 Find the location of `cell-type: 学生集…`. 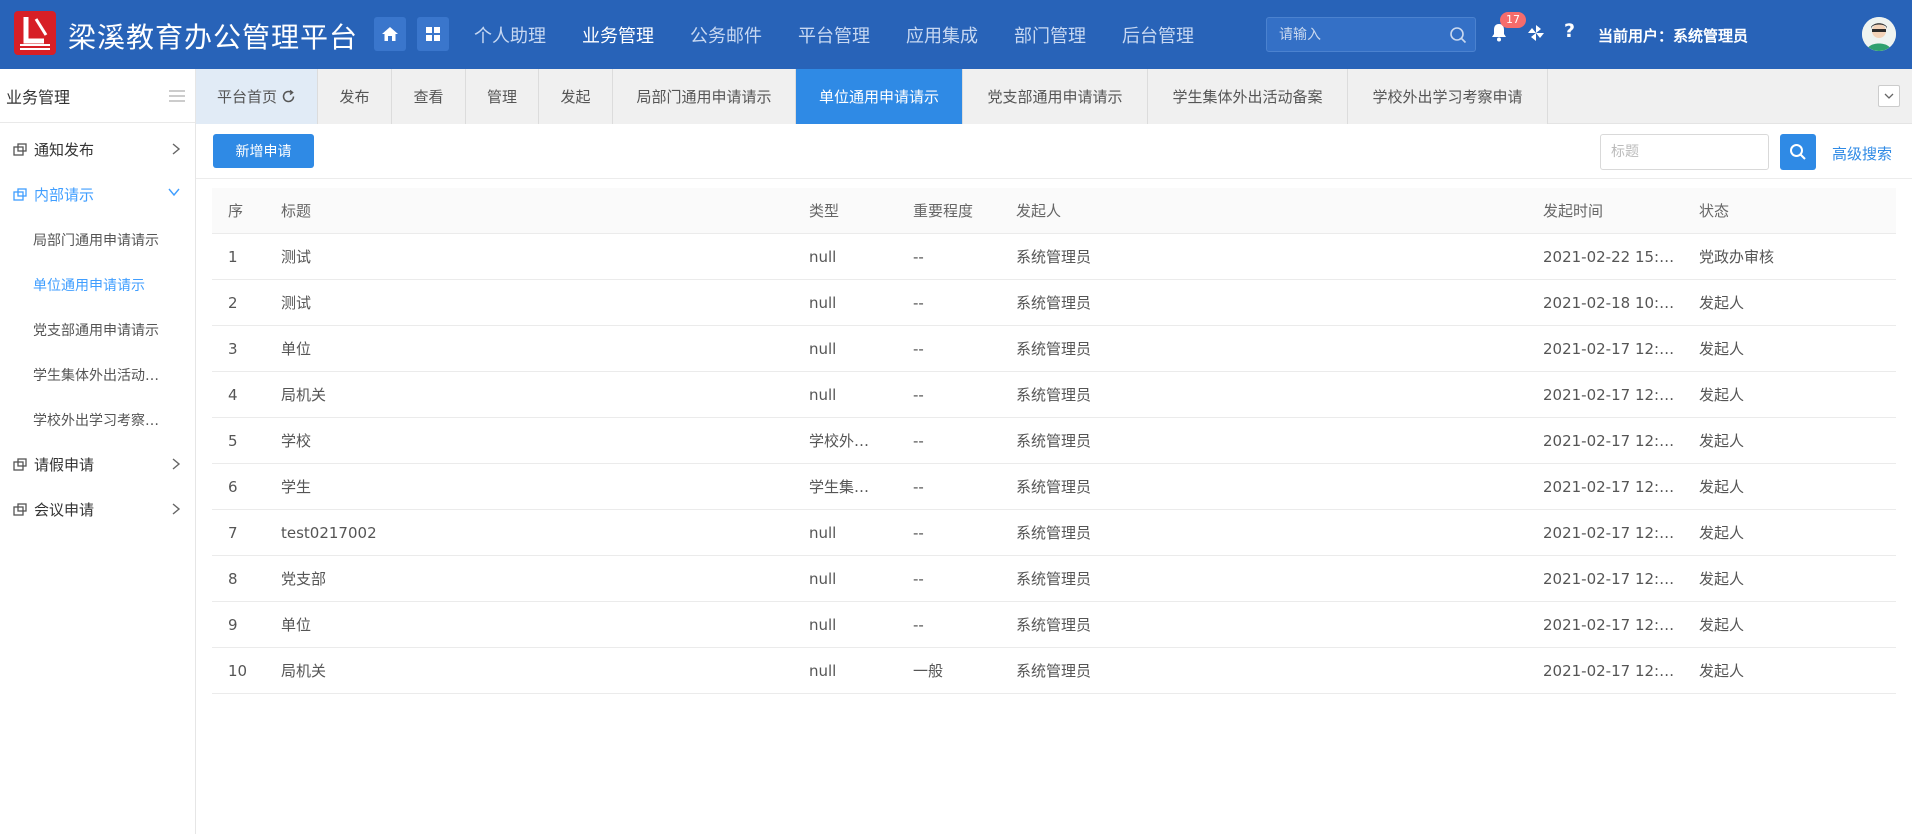

cell-type: 学生集… is located at coordinates (839, 487).